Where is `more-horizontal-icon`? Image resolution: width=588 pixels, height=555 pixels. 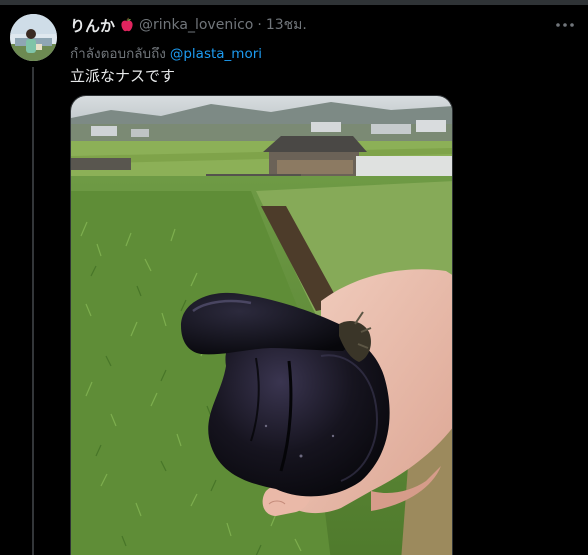 more-horizontal-icon is located at coordinates (565, 25).